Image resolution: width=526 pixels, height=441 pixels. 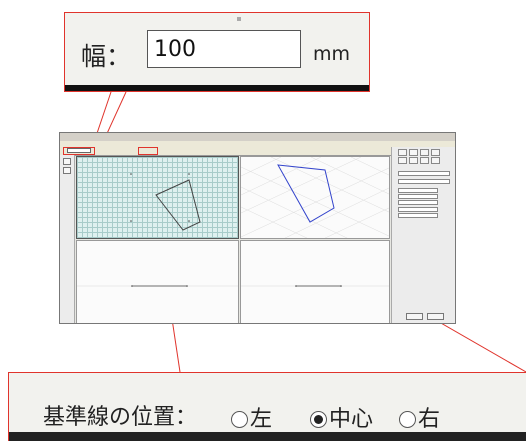 What do you see at coordinates (429, 419) in the screenshot?
I see `radio-right-label: 右` at bounding box center [429, 419].